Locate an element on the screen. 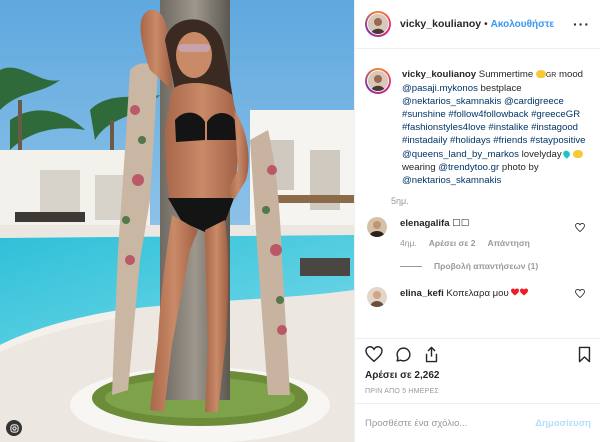 The height and width of the screenshot is (442, 600). comment-time: 4ημ. is located at coordinates (408, 242).